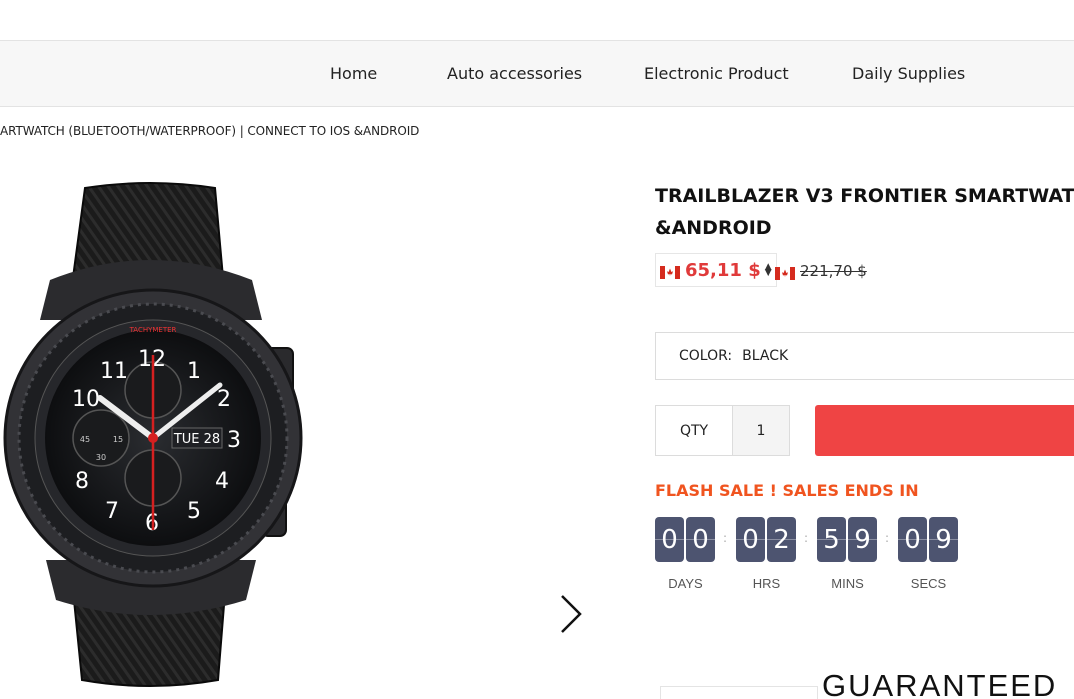 The height and width of the screenshot is (699, 1074). I want to click on numeral-5: 5, so click(194, 511).